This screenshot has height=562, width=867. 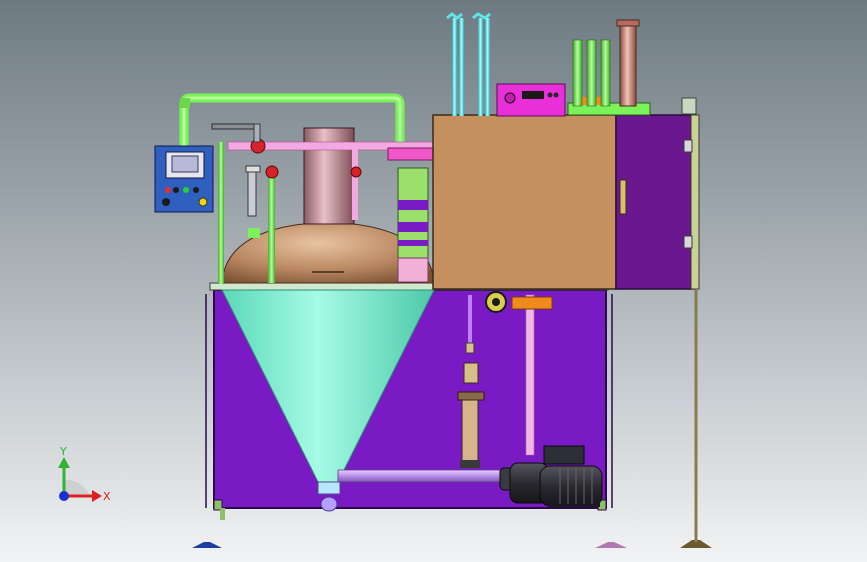 I want to click on pink-vertical-pipe, so click(x=530, y=375).